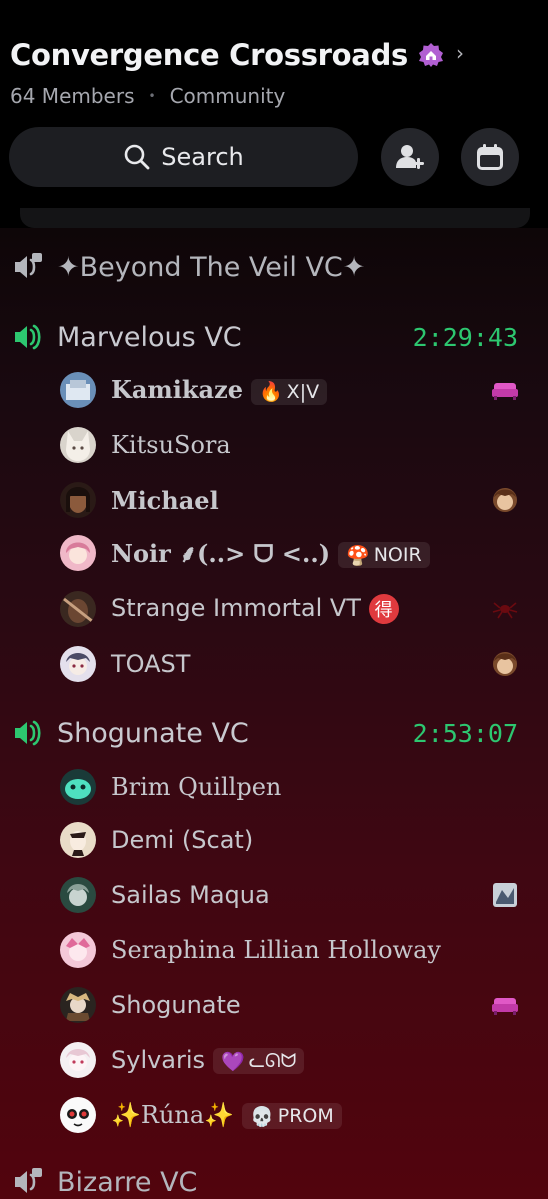 The width and height of the screenshot is (548, 1199). I want to click on member-name: Noir ⸙(..> ᗜ <..) 🍄 NOIR, so click(270, 553).